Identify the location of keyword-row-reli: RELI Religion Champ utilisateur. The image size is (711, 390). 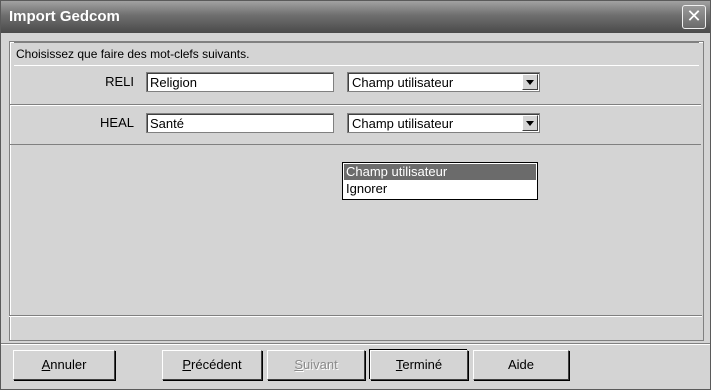
(355, 85).